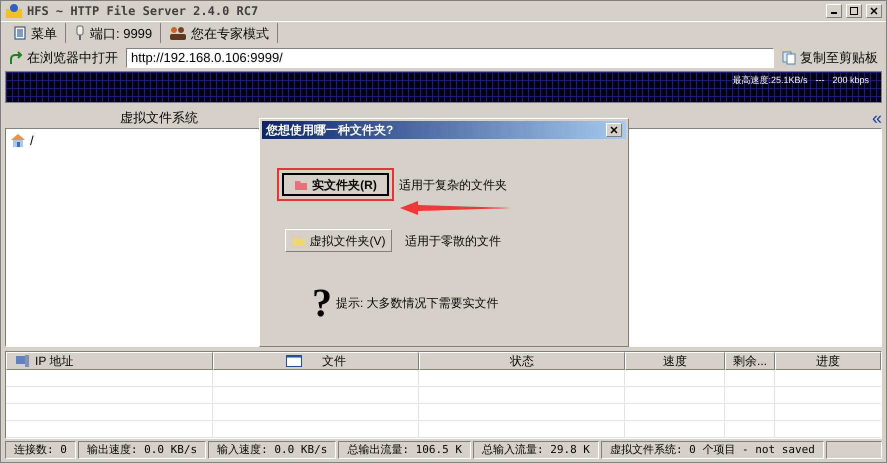 This screenshot has height=463, width=887. What do you see at coordinates (830, 58) in the screenshot?
I see `copy-to-clipboard-button: 复制至剪贴板` at bounding box center [830, 58].